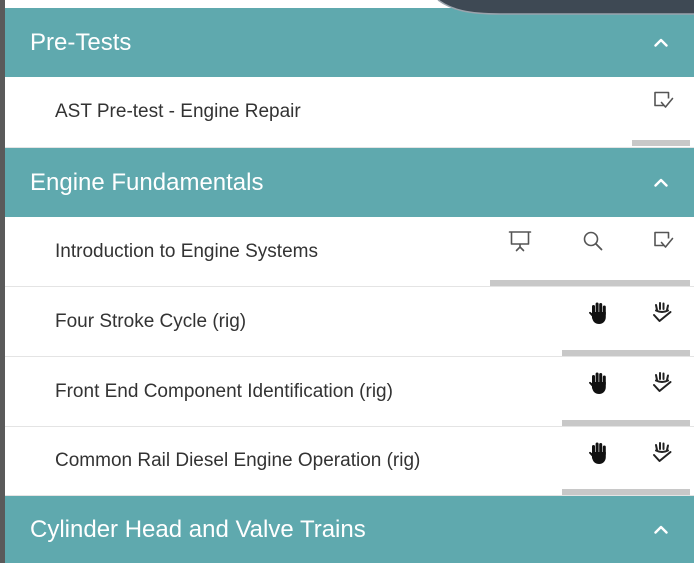  Describe the element at coordinates (349, 112) in the screenshot. I see `lesson-row: AST Pre-test - Engine Repair` at that location.